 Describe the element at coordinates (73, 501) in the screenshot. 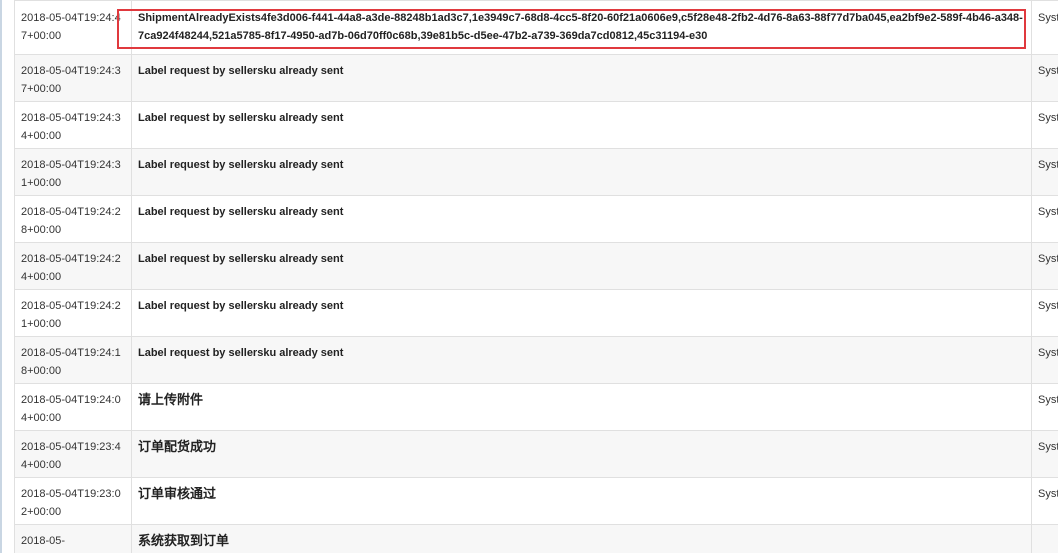

I see `log-time: 2018-05-04T19:23:02+00:00` at that location.